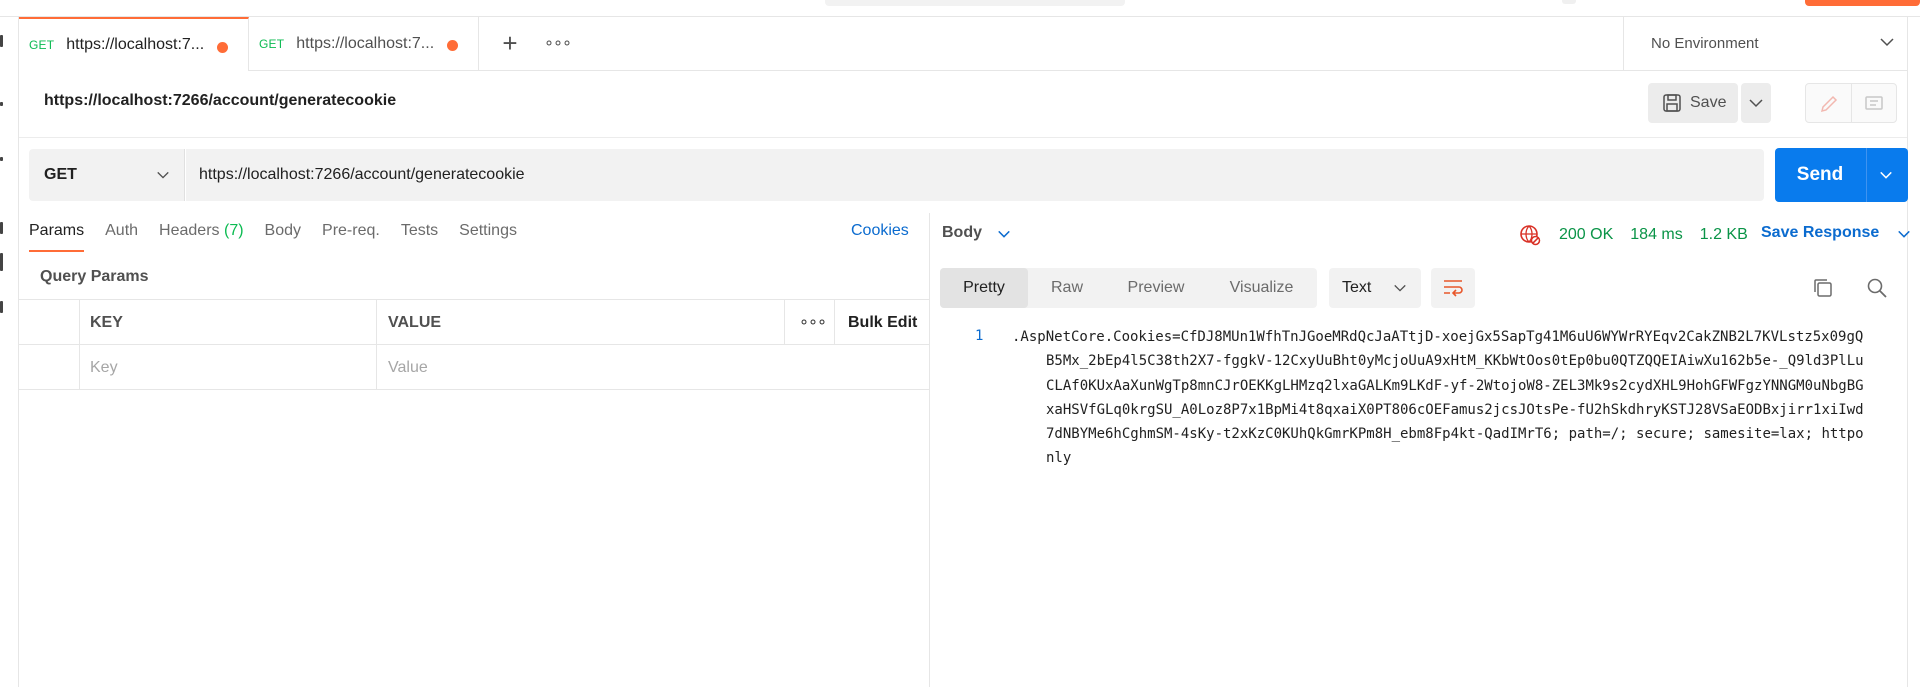  What do you see at coordinates (106, 322) in the screenshot?
I see `key-column-header: KEY` at bounding box center [106, 322].